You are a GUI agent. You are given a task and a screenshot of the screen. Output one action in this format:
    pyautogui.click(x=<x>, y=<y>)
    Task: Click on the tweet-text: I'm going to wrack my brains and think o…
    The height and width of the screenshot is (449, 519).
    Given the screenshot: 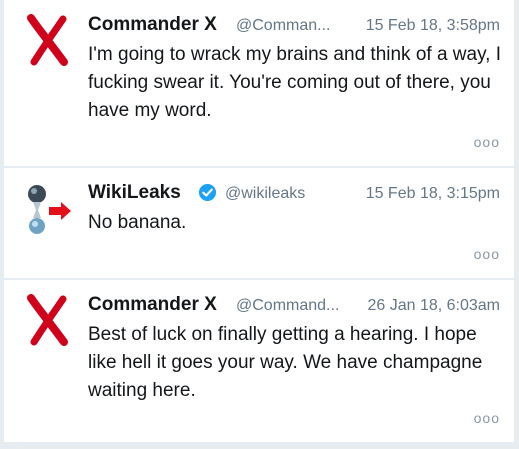 What is the action you would take?
    pyautogui.click(x=295, y=82)
    